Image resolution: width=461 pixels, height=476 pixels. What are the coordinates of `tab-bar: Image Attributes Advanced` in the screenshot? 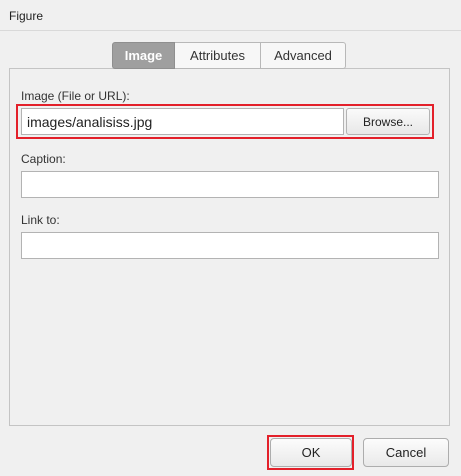 It's located at (229, 55).